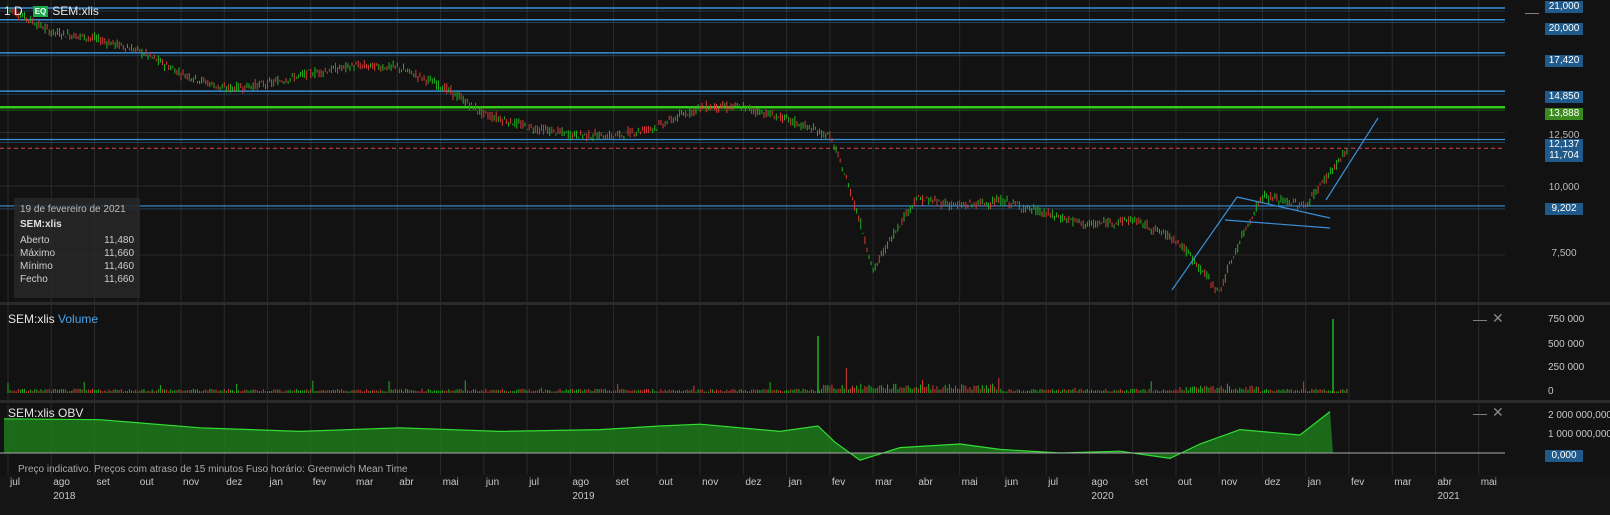 This screenshot has width=1610, height=515. What do you see at coordinates (1551, 391) in the screenshot?
I see `volume-tick: 0` at bounding box center [1551, 391].